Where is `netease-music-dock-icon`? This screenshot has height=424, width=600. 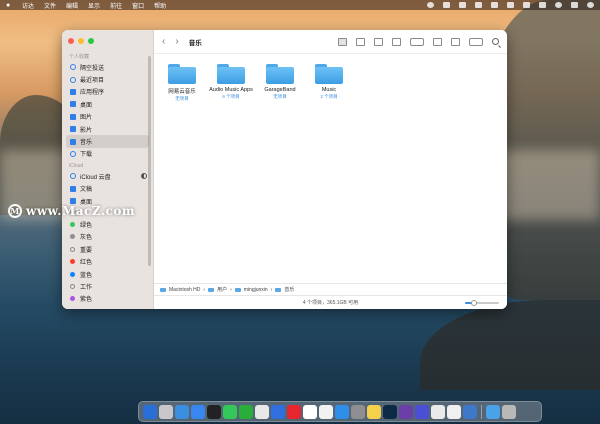 netease-music-dock-icon is located at coordinates (294, 411).